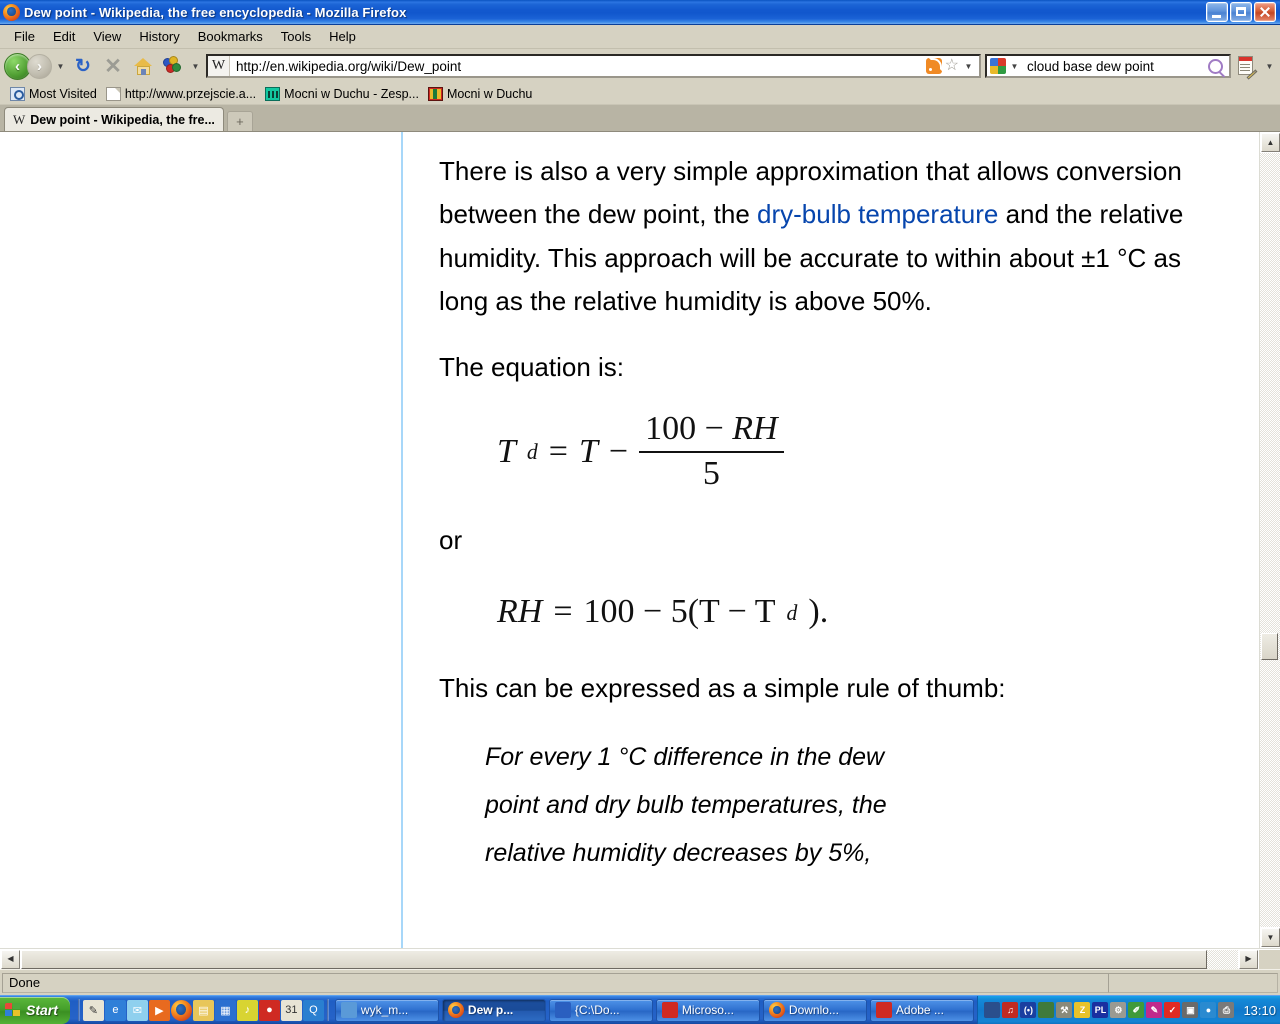 The height and width of the screenshot is (1024, 1280). What do you see at coordinates (291, 1010) in the screenshot?
I see `calendar-icon: 31` at bounding box center [291, 1010].